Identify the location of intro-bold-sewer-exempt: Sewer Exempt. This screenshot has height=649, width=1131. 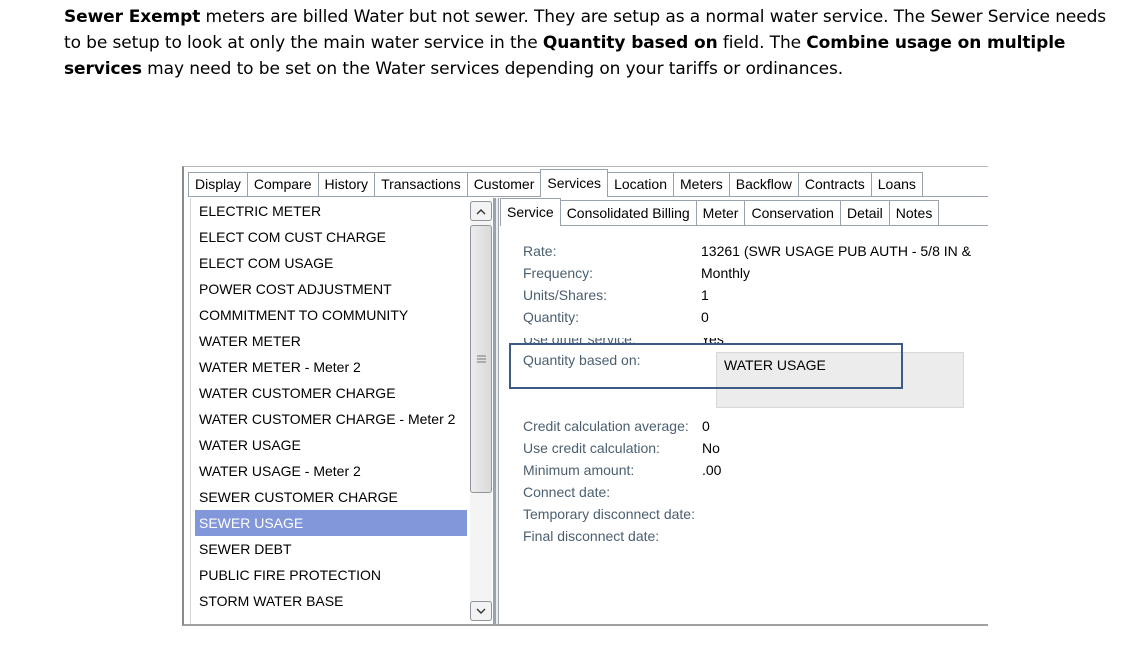
(132, 17).